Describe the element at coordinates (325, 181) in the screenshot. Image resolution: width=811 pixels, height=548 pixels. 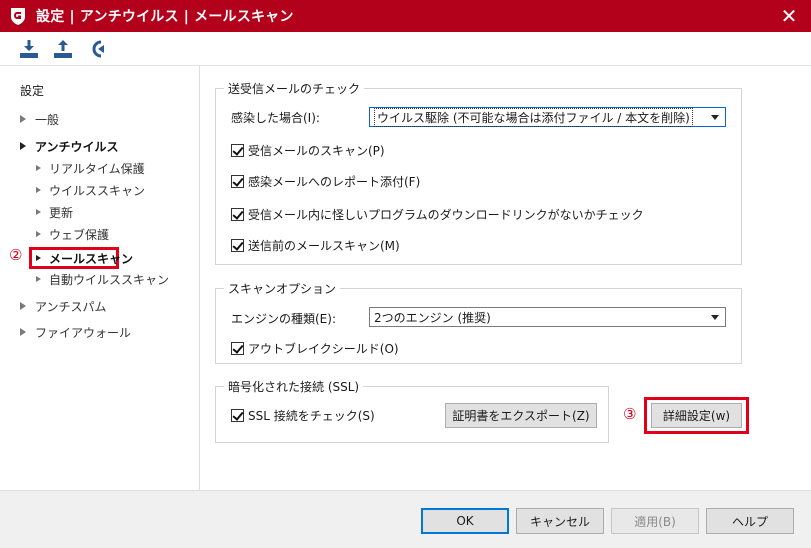
I see `attach-report-checkbox: 感染メールへのレポート添付(F)` at that location.